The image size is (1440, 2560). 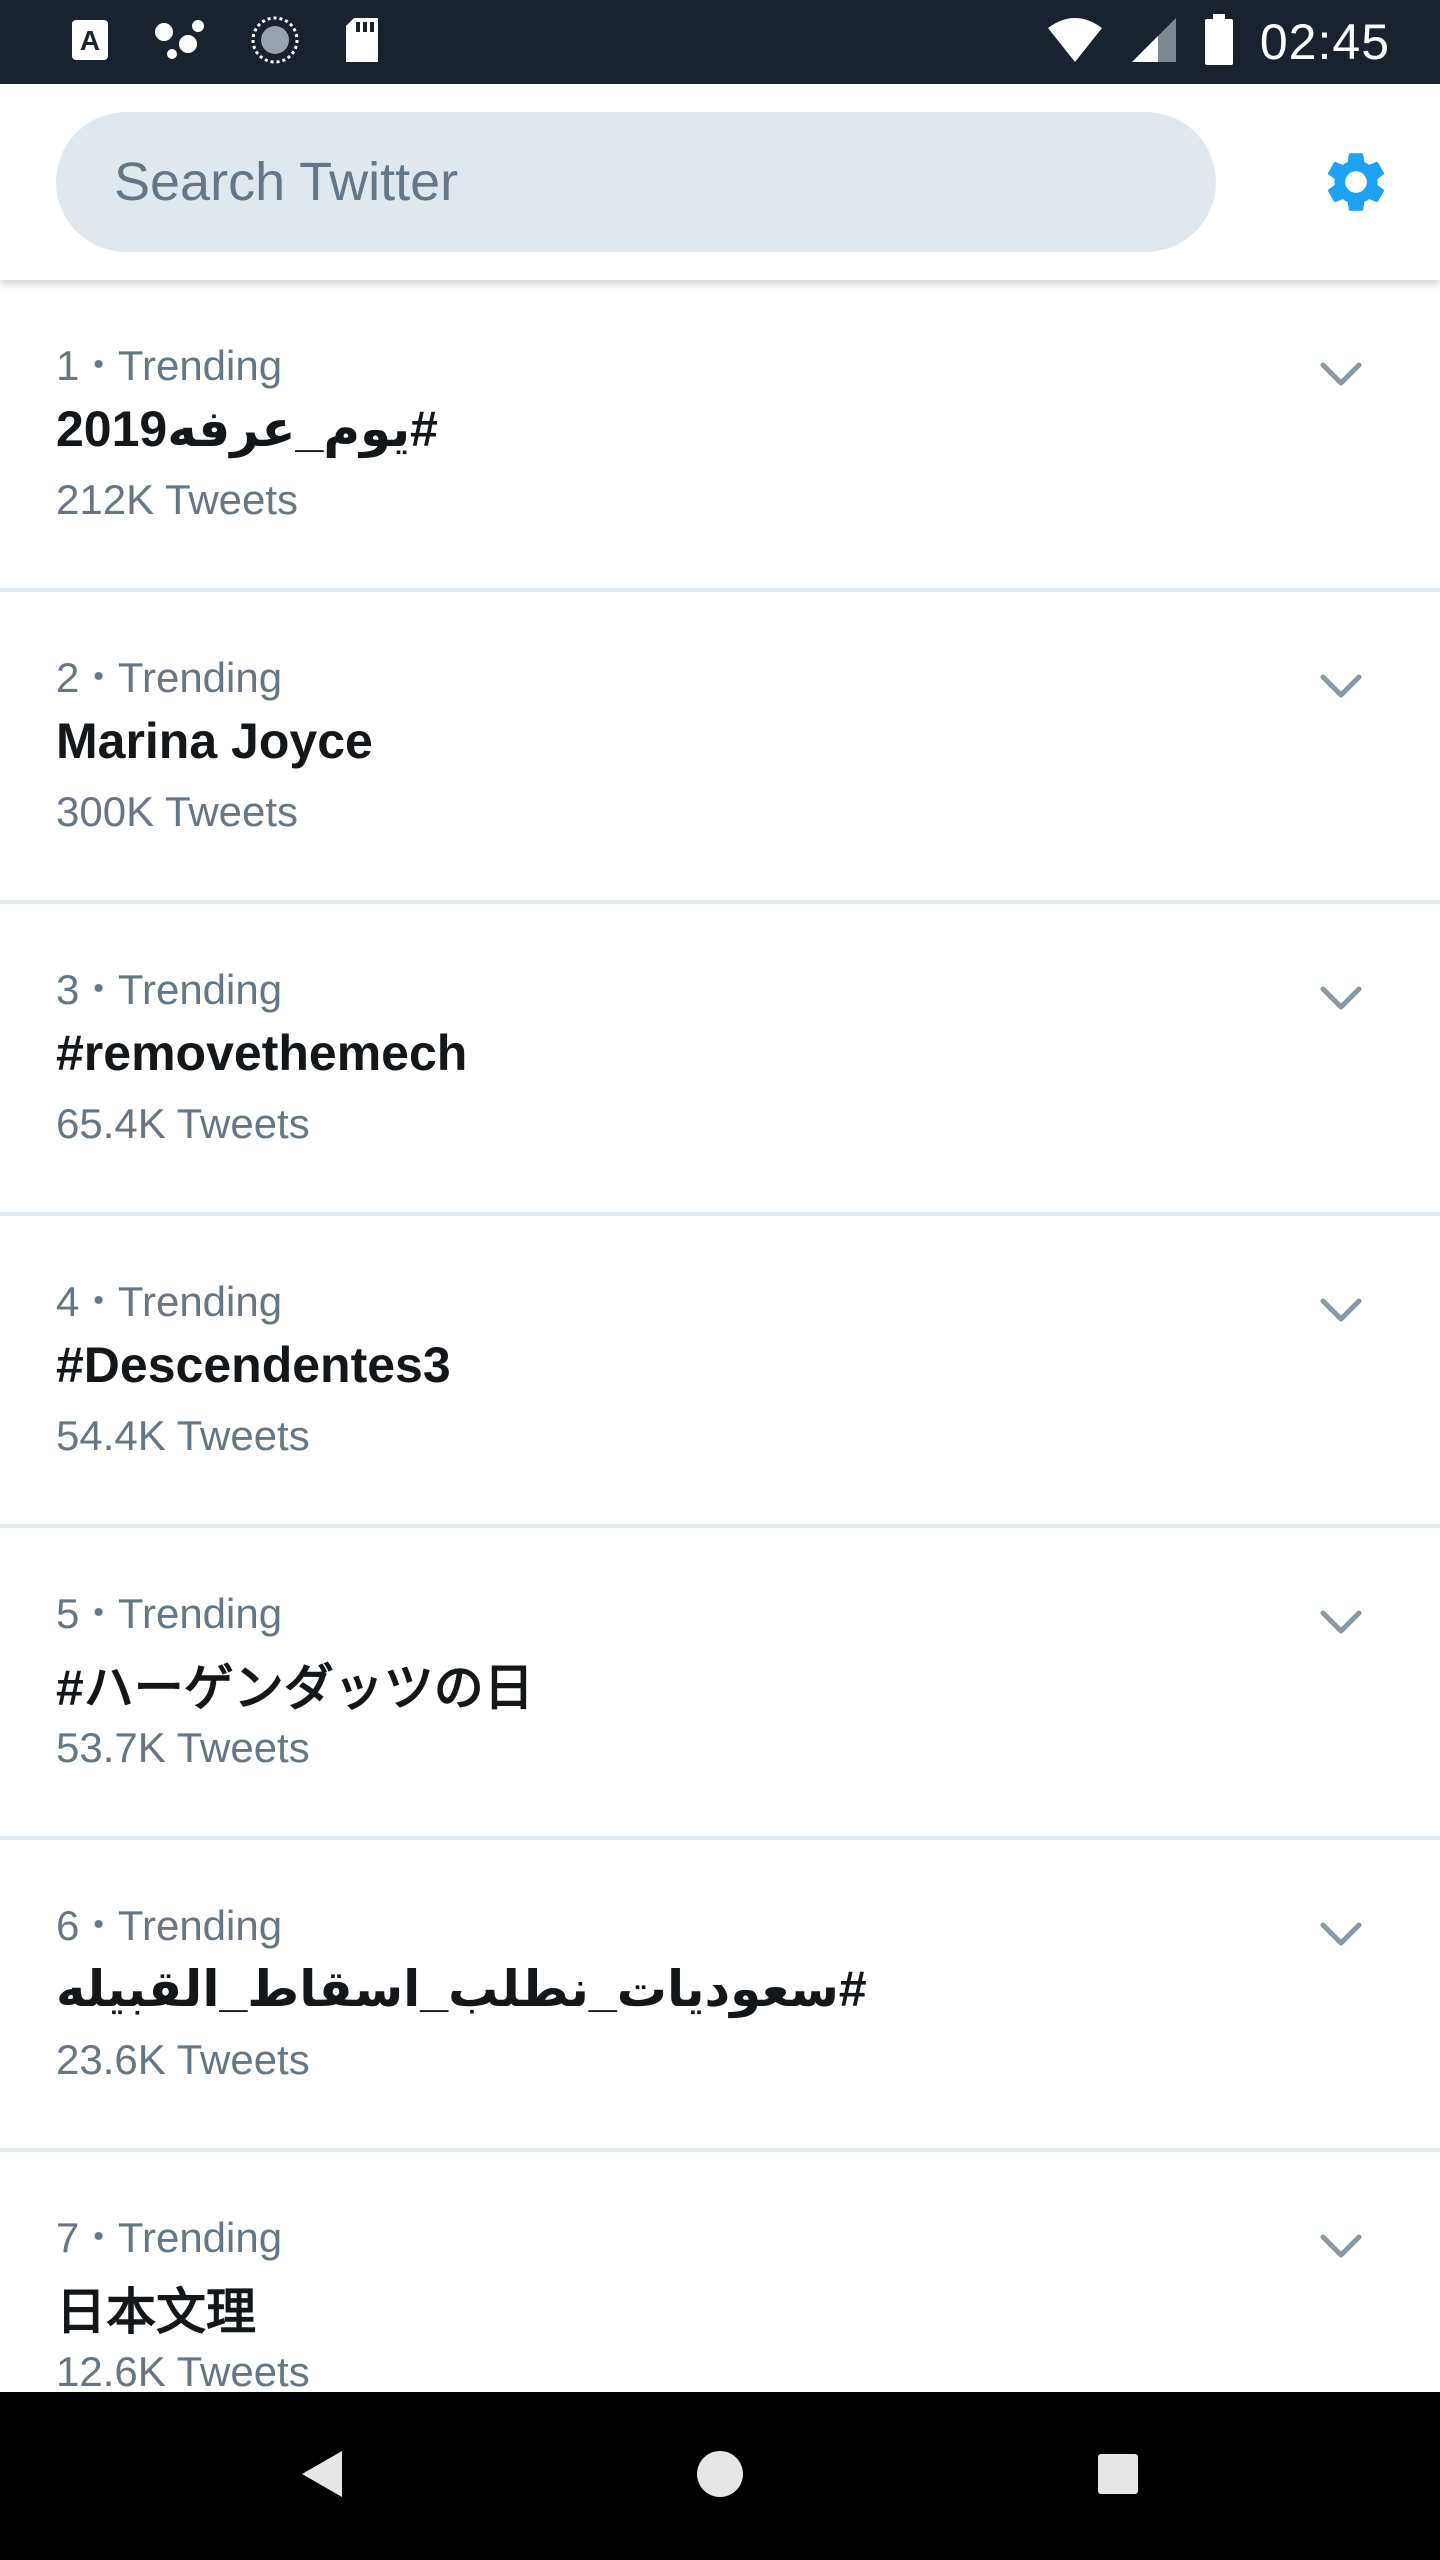 What do you see at coordinates (180, 42) in the screenshot?
I see `dots-icon` at bounding box center [180, 42].